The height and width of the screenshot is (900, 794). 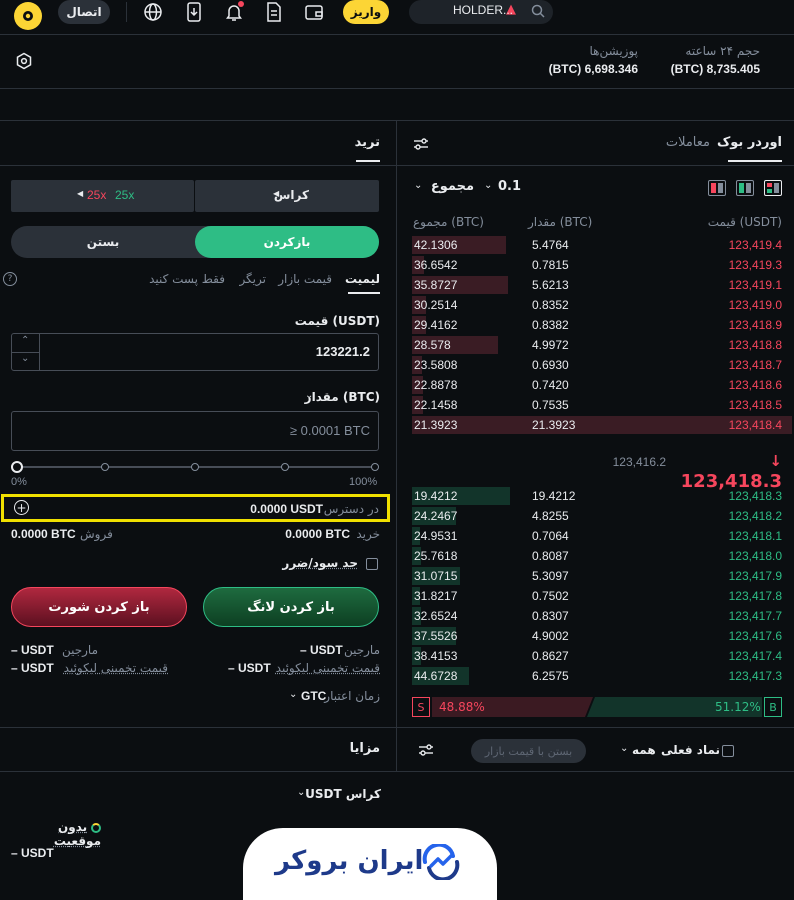 What do you see at coordinates (187, 279) in the screenshot?
I see `tab-post-only: فقط پست کنید` at bounding box center [187, 279].